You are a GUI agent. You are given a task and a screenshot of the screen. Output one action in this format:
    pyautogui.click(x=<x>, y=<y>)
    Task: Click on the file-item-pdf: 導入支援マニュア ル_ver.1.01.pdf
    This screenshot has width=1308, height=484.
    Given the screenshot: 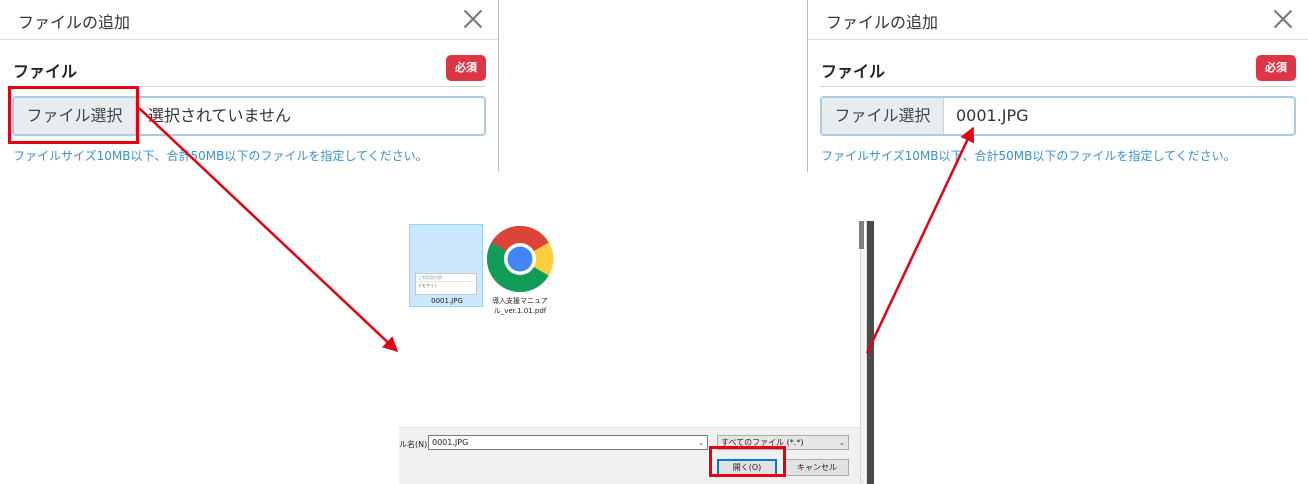 What is the action you would take?
    pyautogui.click(x=520, y=272)
    